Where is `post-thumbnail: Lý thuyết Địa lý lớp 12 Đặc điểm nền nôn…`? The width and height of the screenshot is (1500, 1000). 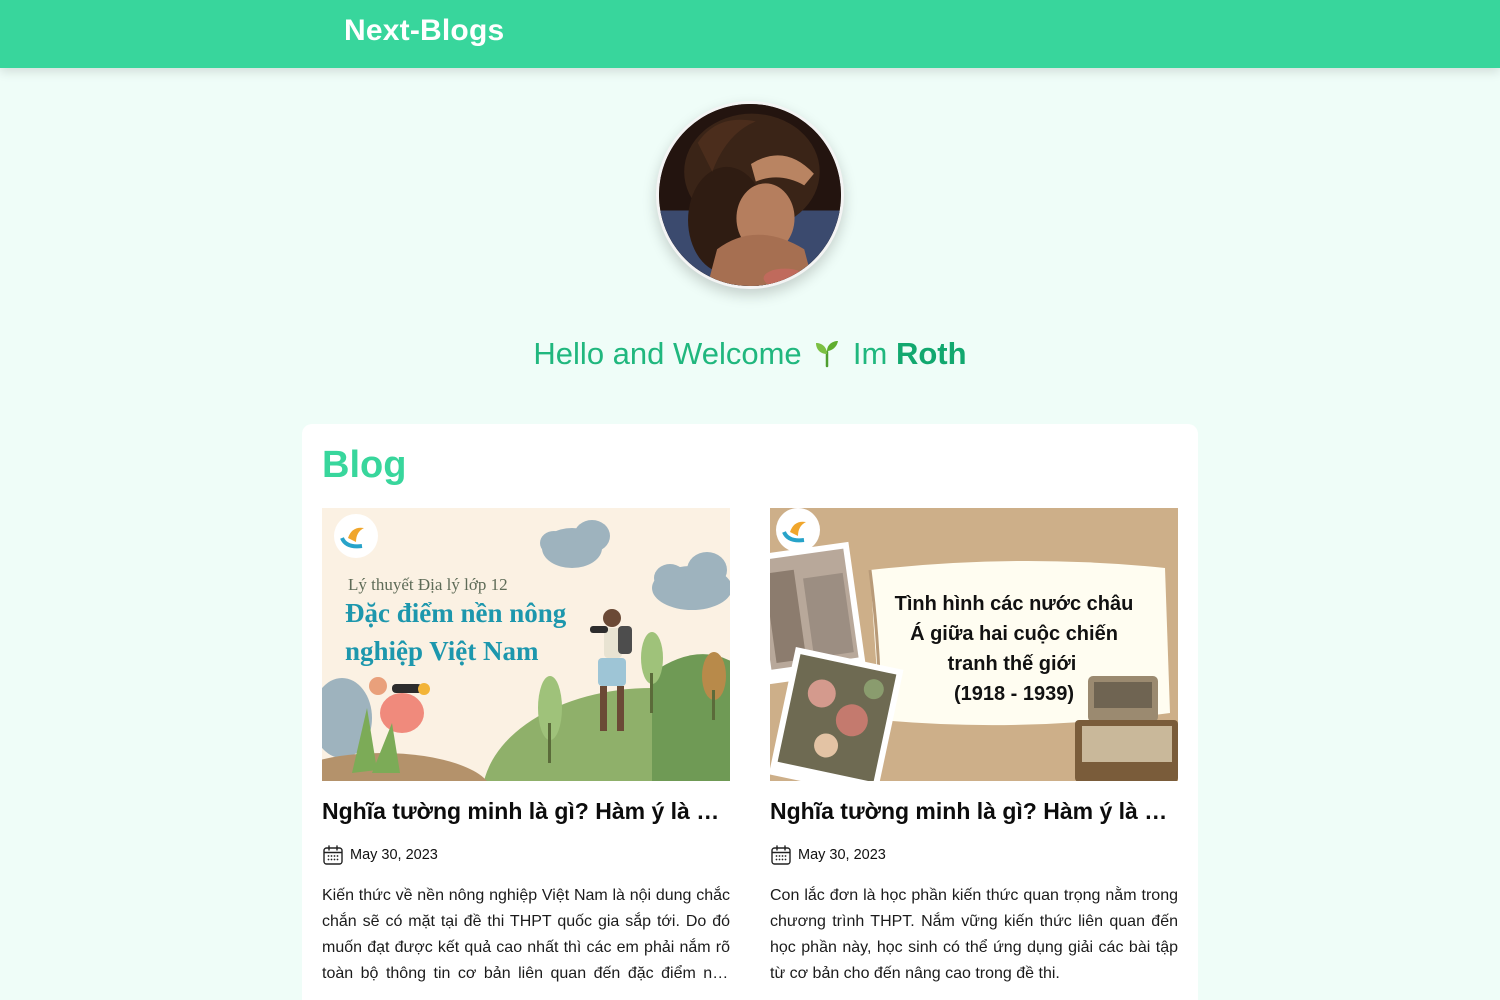 post-thumbnail: Lý thuyết Địa lý lớp 12 Đặc điểm nền nôn… is located at coordinates (526, 644).